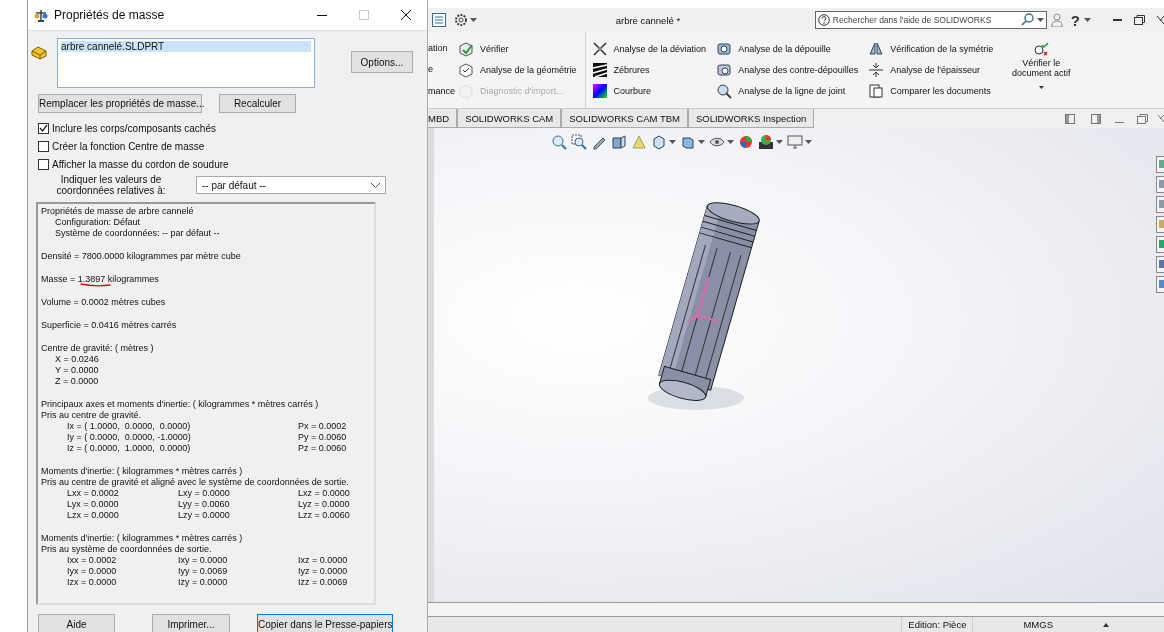 The image size is (1164, 632). Describe the element at coordinates (129, 426) in the screenshot. I see `result-value: Ix = ( 1.0000, 0.0000, 0.0000)` at that location.